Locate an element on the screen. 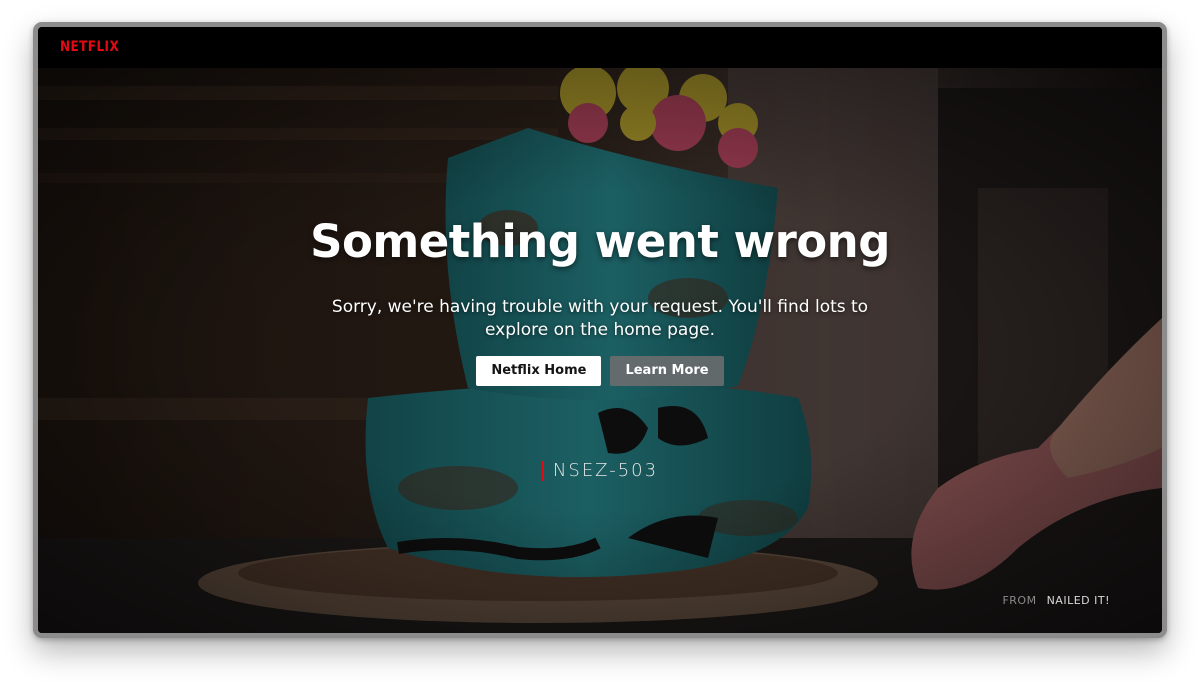 This screenshot has width=1200, height=682. background-credit: FROM NAILED IT! is located at coordinates (1056, 600).